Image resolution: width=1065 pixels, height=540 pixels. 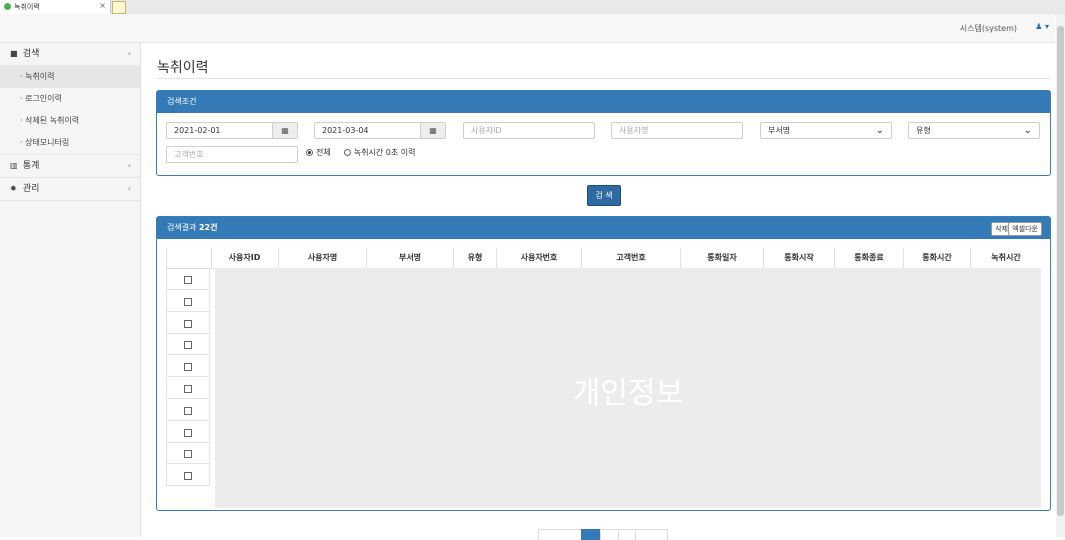 I want to click on briefcase-icon: ■, so click(x=14, y=53).